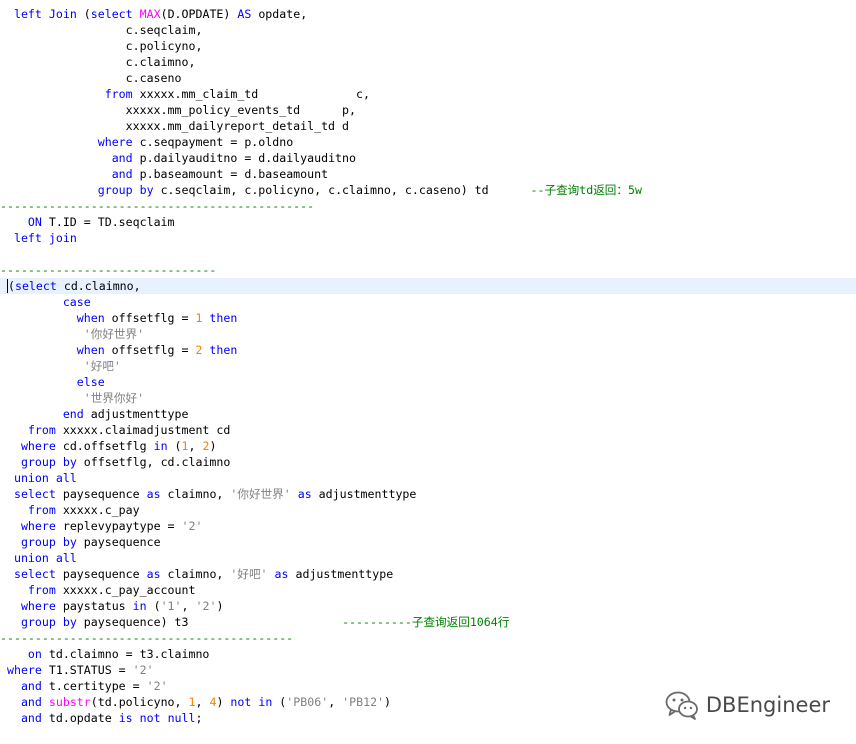 This screenshot has width=856, height=744. What do you see at coordinates (428, 270) in the screenshot?
I see `code-line: -------------------------------` at bounding box center [428, 270].